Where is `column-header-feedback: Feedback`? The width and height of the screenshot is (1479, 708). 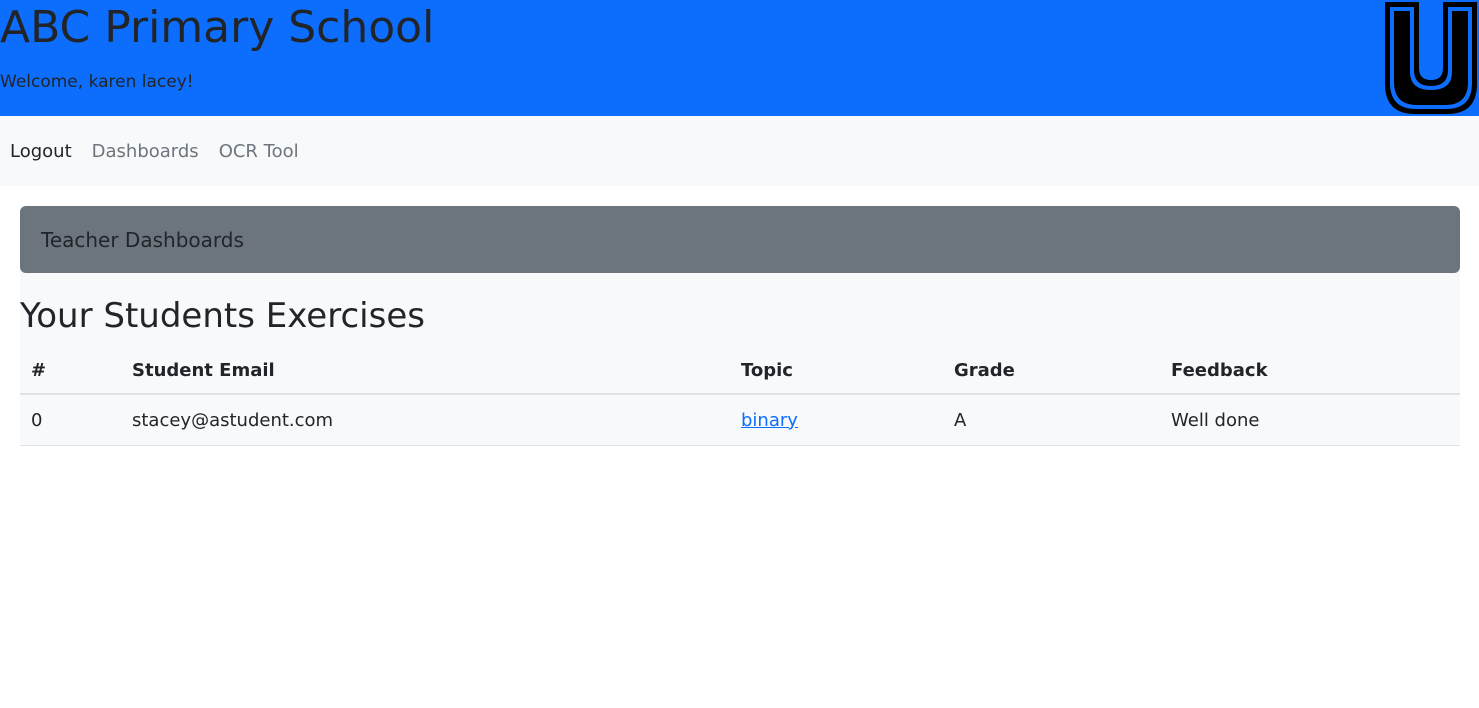
column-header-feedback: Feedback is located at coordinates (1310, 371).